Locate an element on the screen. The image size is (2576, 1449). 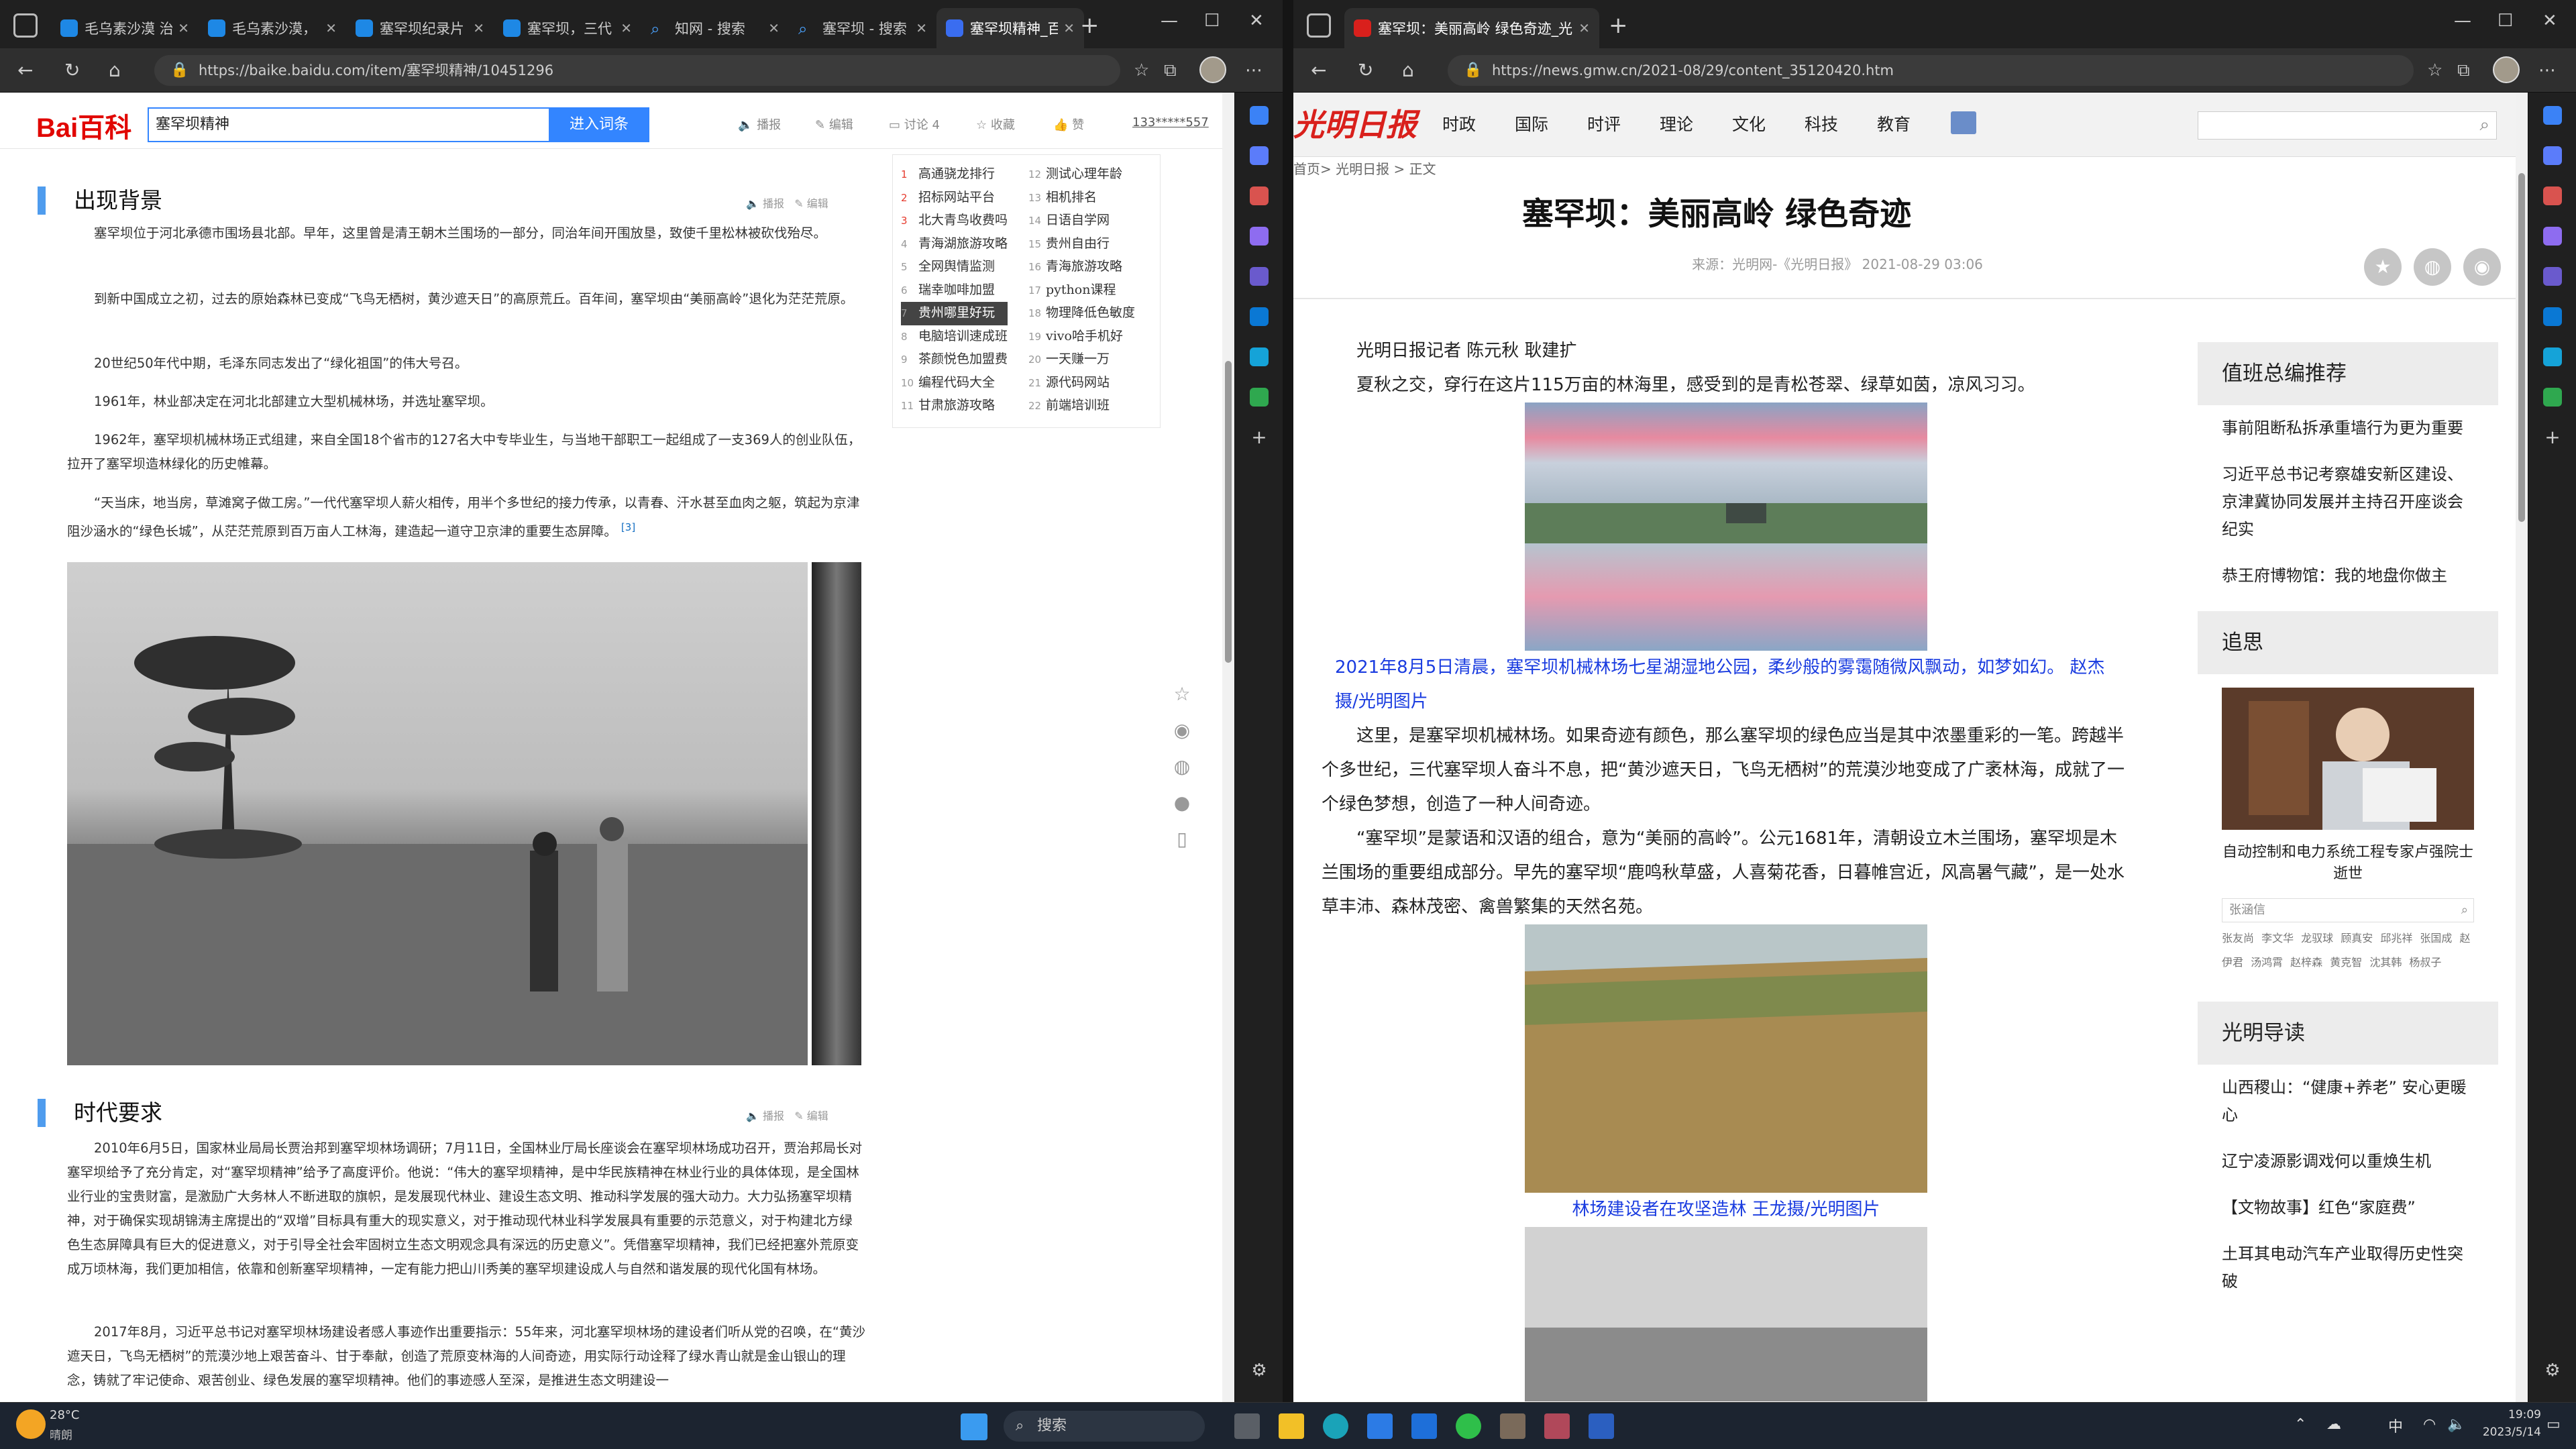
list-item: 事前阻断私拆承重墙行为更为重要 is located at coordinates (2348, 428).